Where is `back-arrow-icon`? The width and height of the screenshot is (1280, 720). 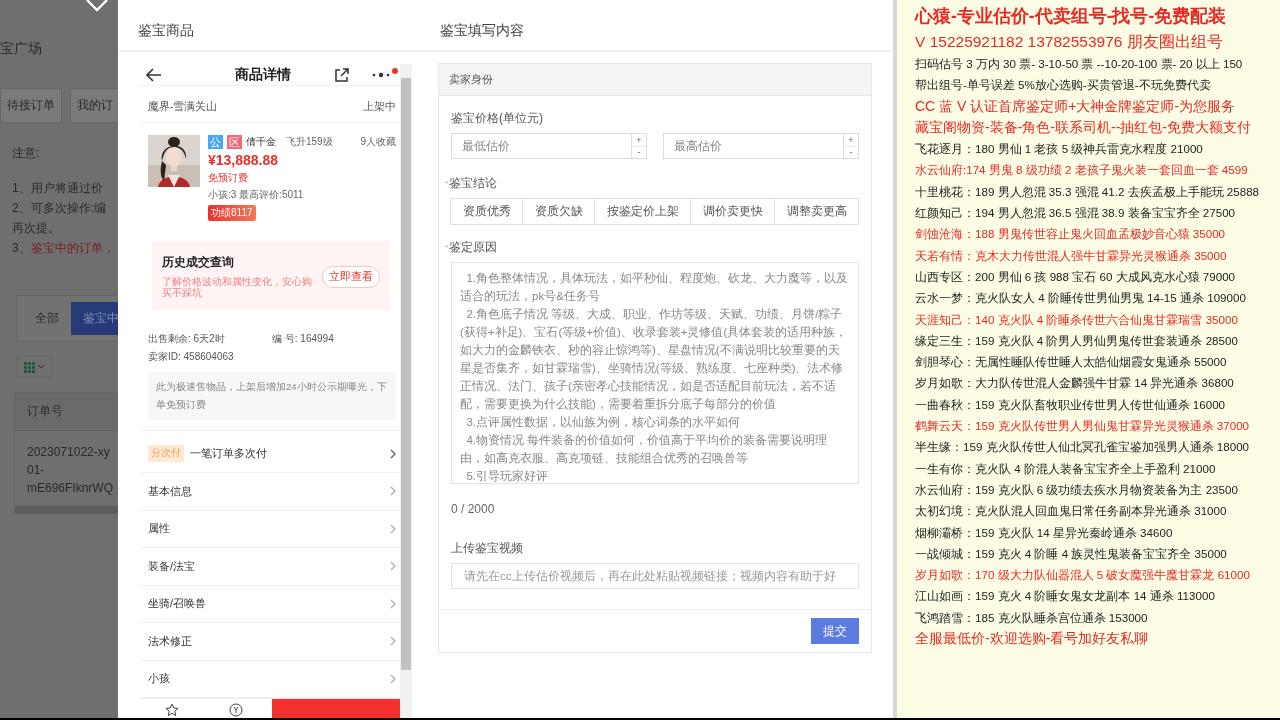 back-arrow-icon is located at coordinates (154, 74).